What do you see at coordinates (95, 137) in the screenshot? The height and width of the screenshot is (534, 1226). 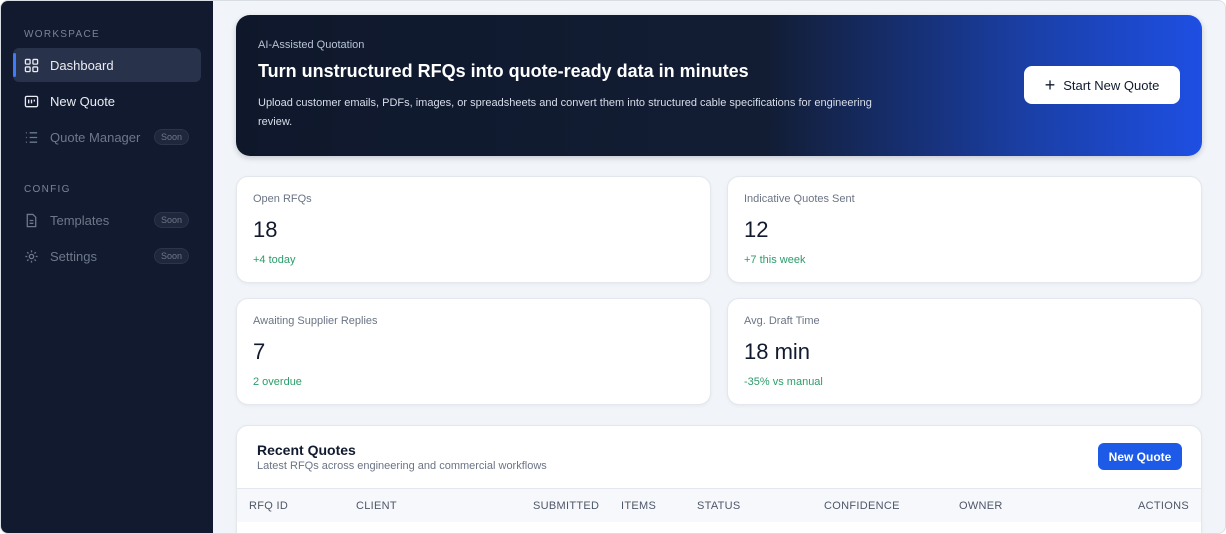 I see `sidebar-item-label: Quote Manager` at bounding box center [95, 137].